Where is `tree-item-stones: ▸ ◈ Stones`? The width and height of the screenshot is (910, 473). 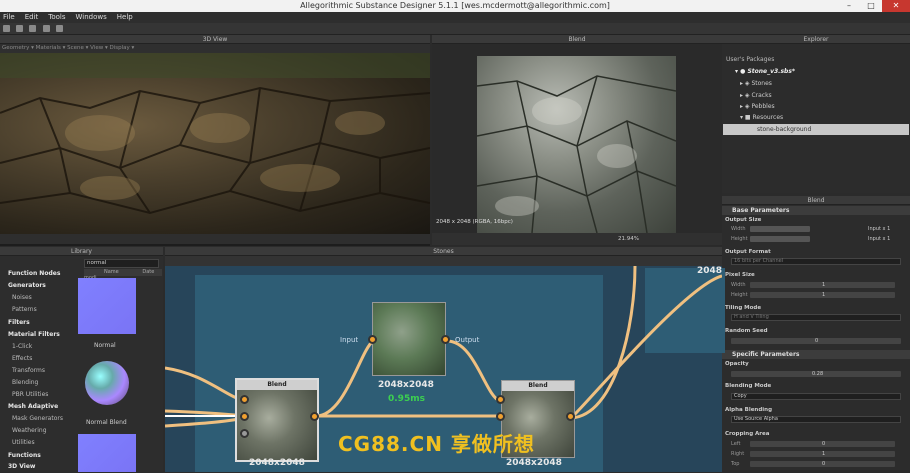
tree-item-stones: ▸ ◈ Stones is located at coordinates (756, 83).